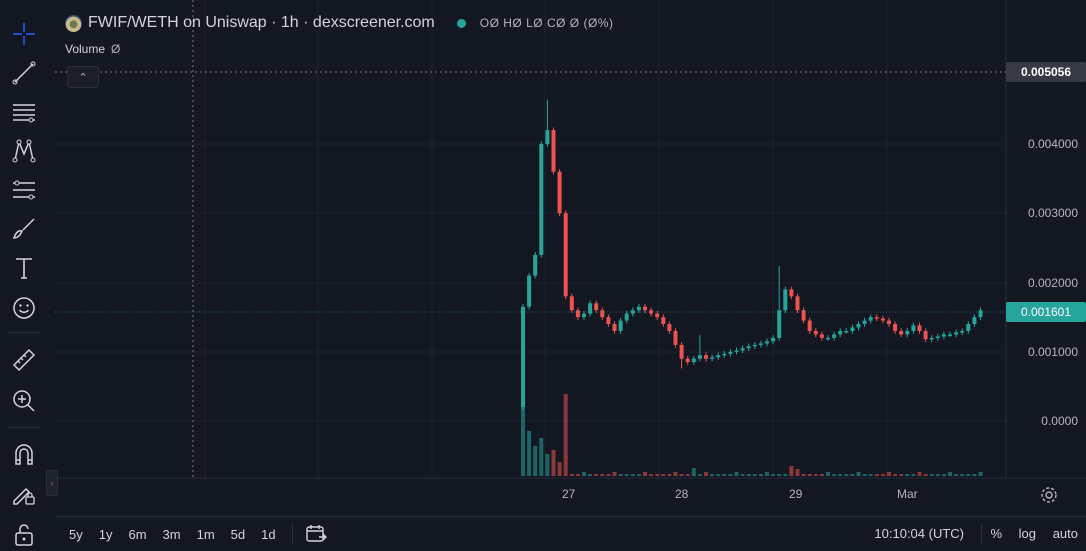 The width and height of the screenshot is (1086, 551). What do you see at coordinates (996, 533) in the screenshot?
I see `percent-scale-button: %` at bounding box center [996, 533].